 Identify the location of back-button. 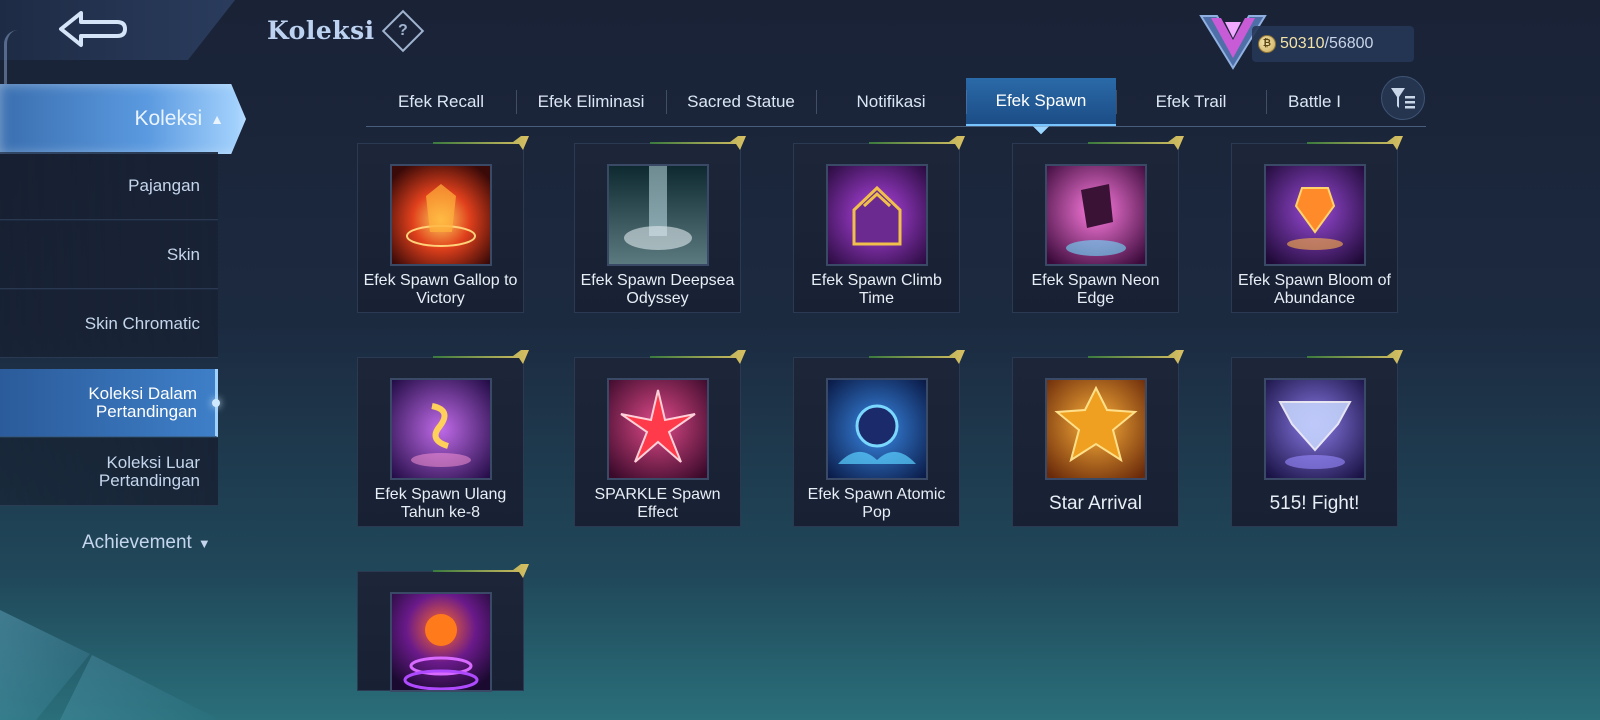
(117, 30).